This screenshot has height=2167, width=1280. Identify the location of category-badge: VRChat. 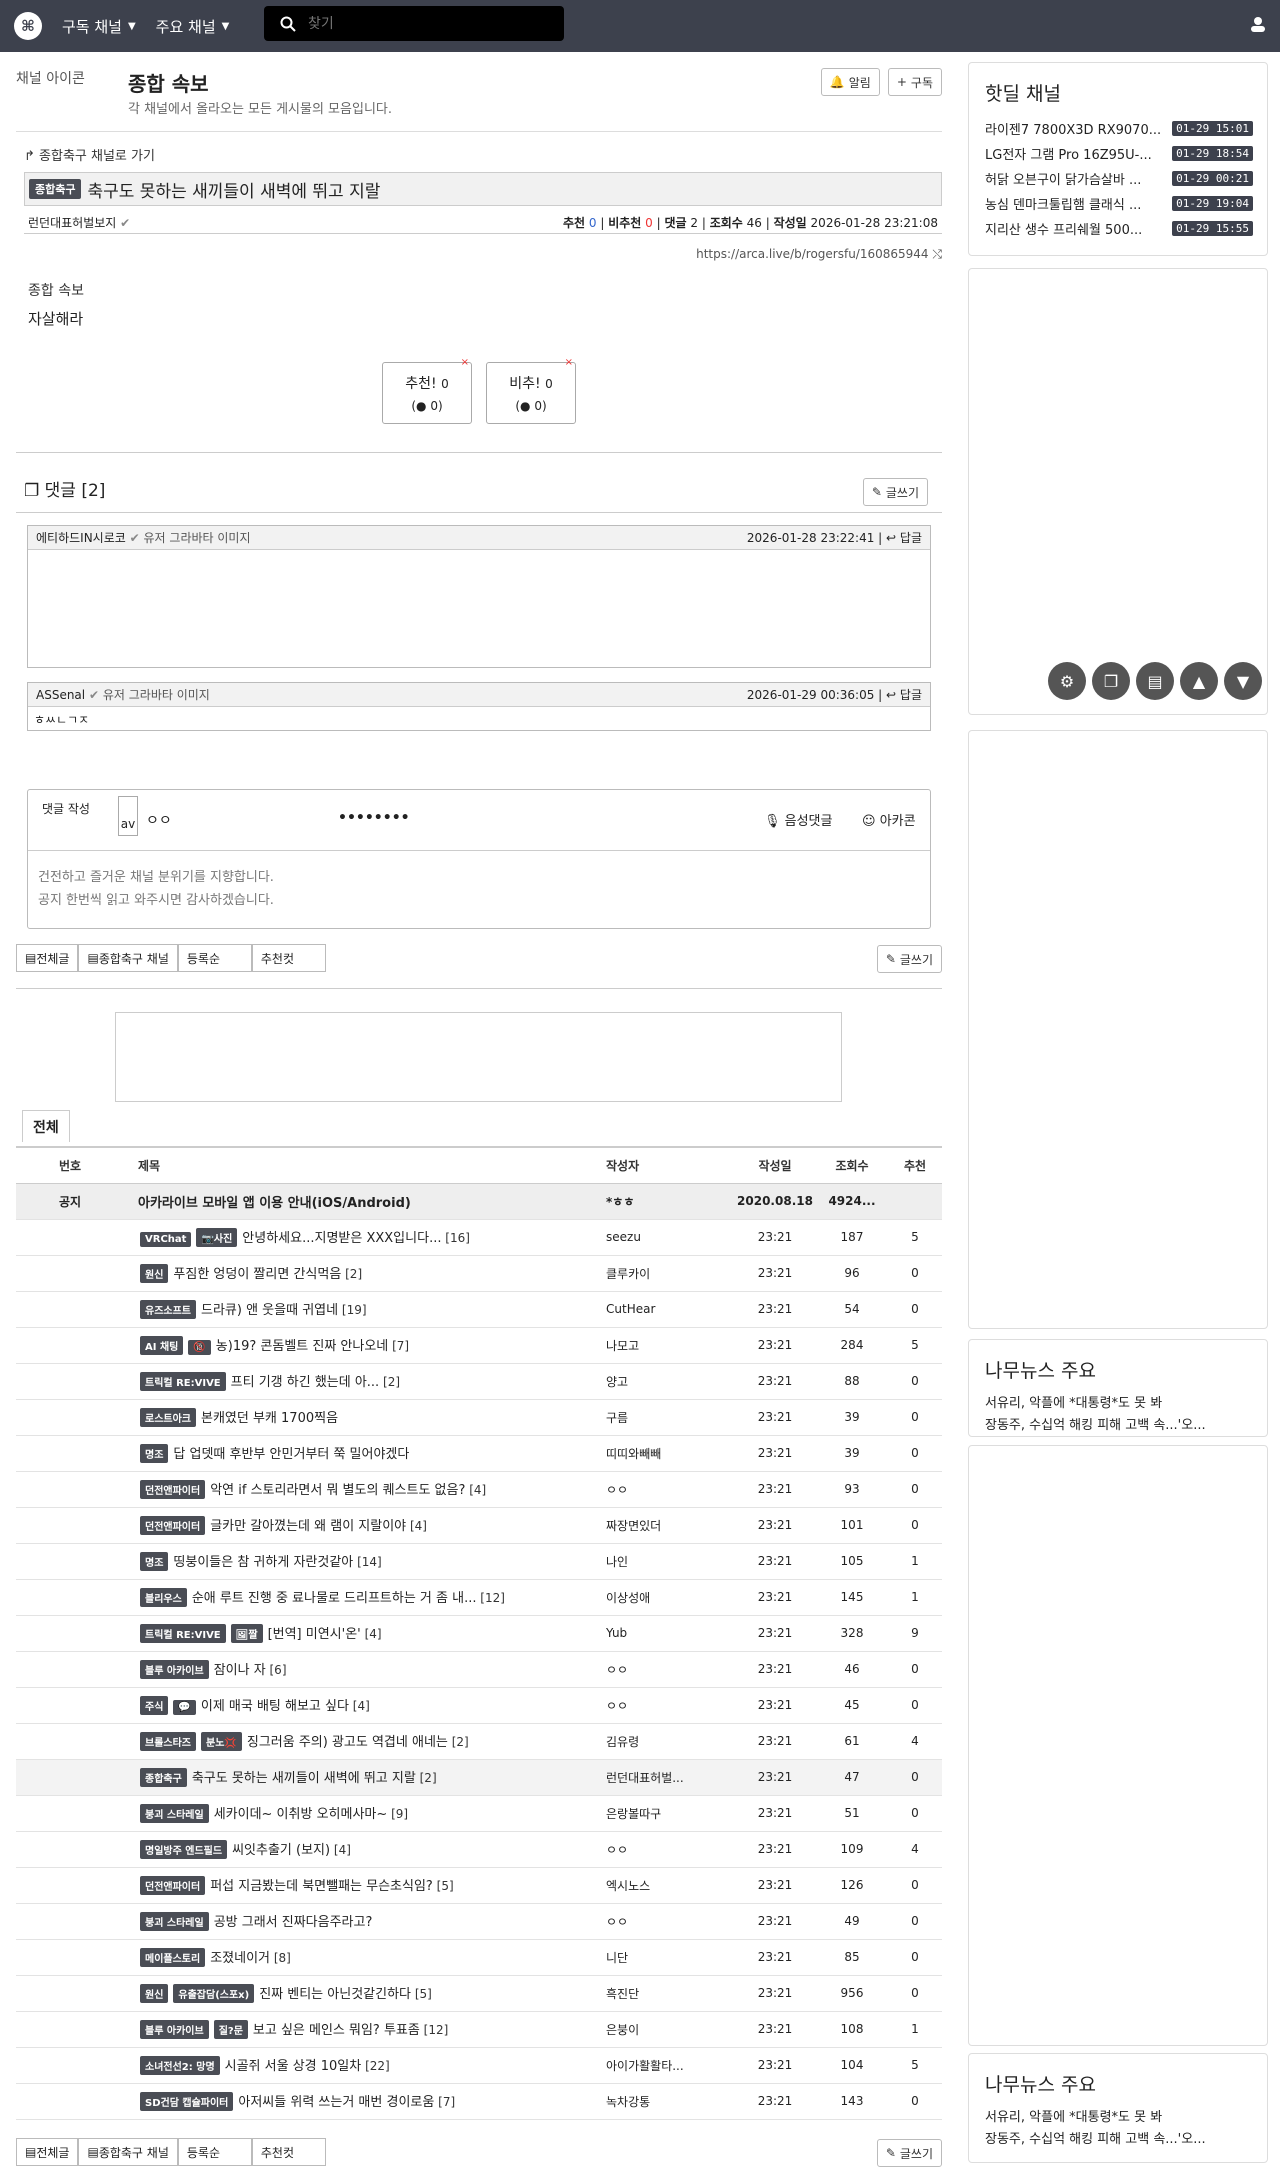
(166, 1239).